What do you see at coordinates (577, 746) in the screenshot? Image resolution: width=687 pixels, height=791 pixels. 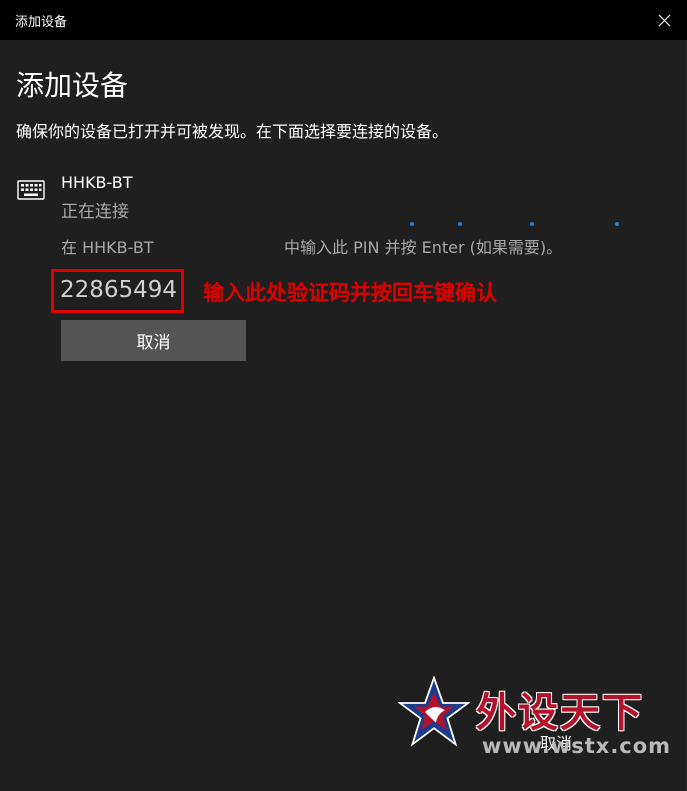 I see `watermark-url: www.wstx.com` at bounding box center [577, 746].